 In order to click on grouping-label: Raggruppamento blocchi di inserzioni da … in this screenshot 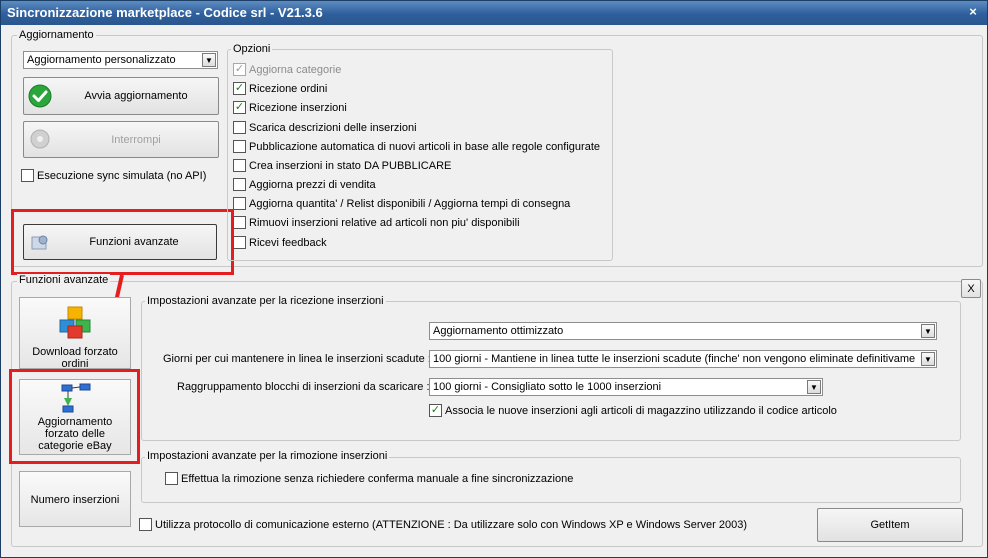, I will do `click(303, 387)`.